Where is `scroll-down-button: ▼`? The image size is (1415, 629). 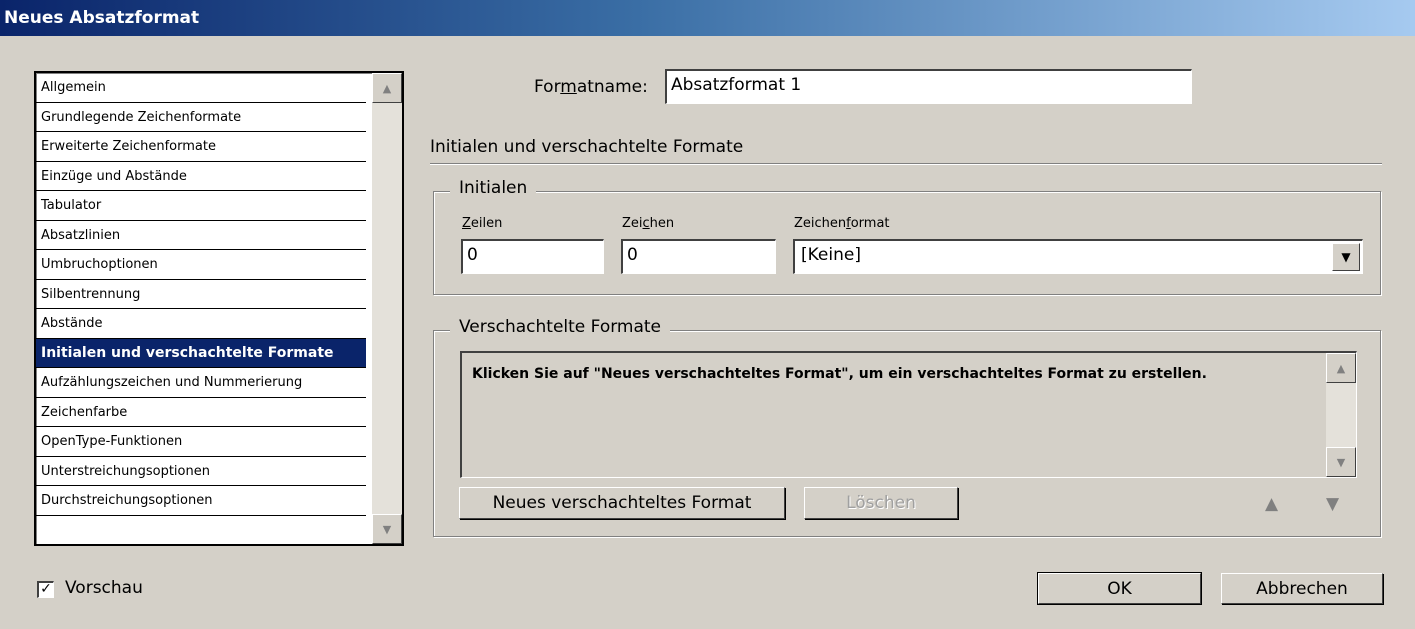 scroll-down-button: ▼ is located at coordinates (387, 529).